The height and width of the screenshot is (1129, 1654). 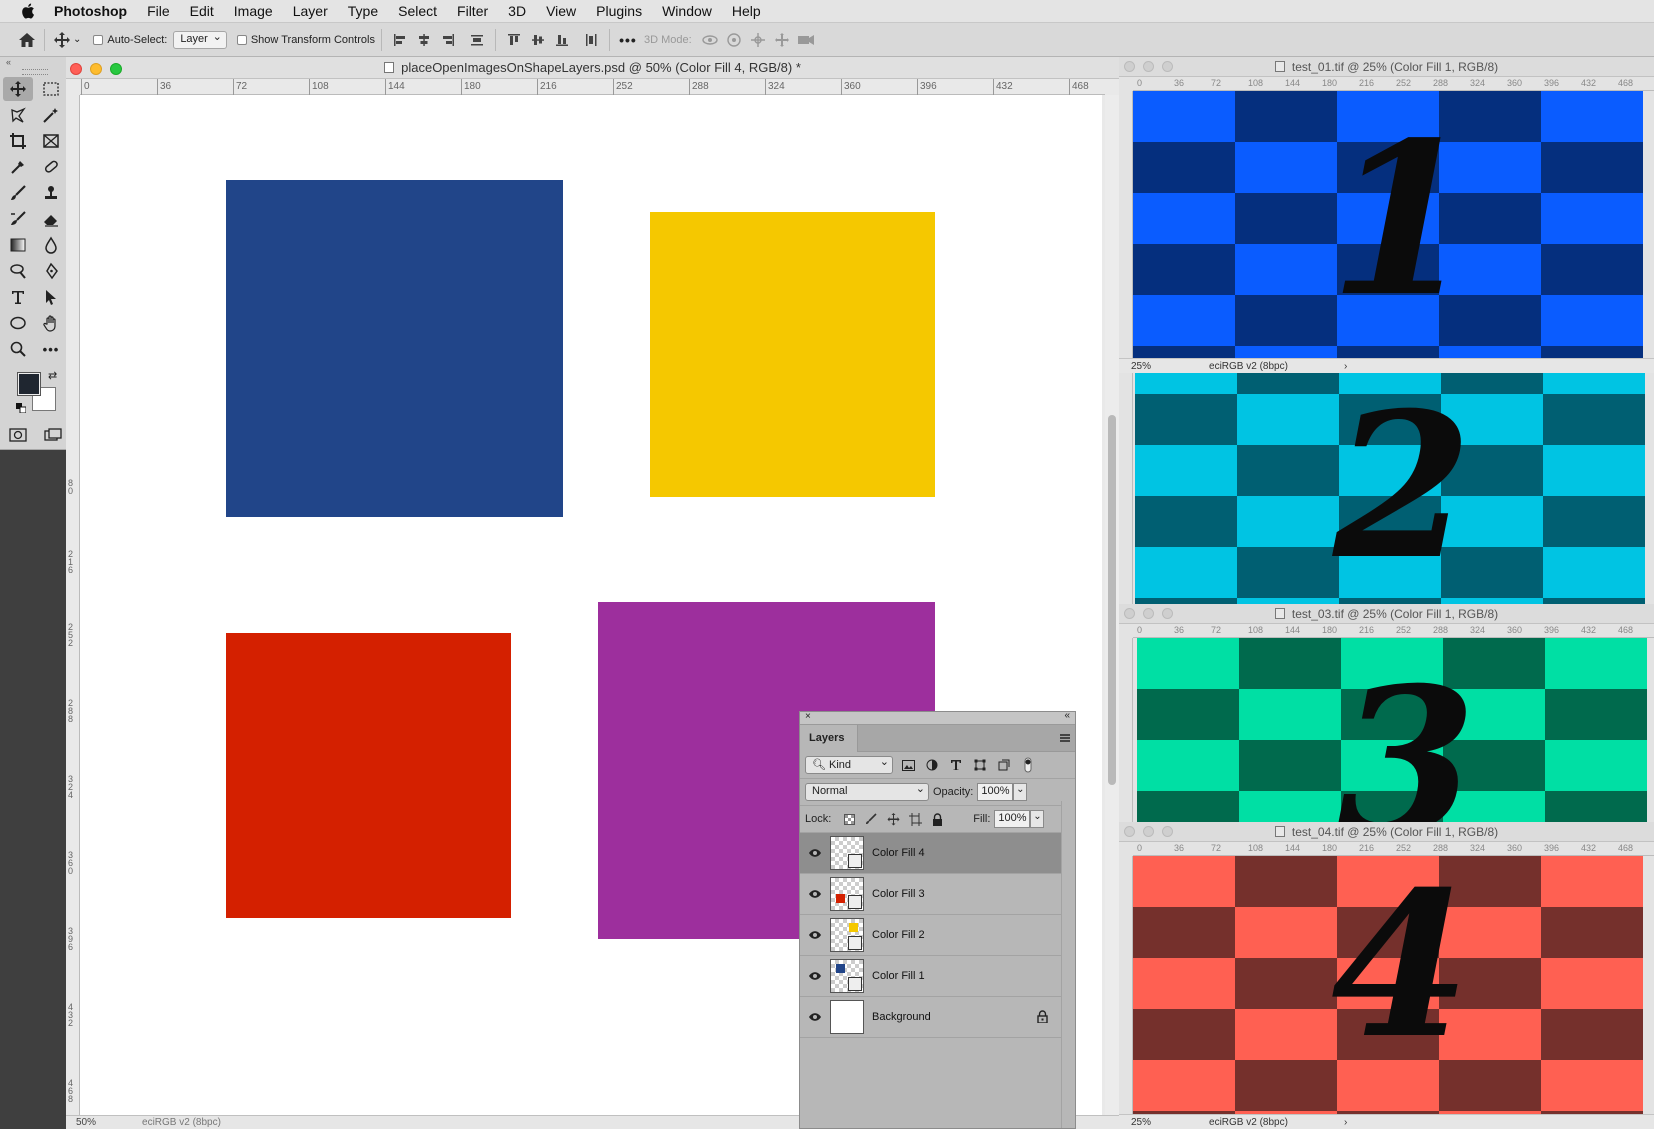 I want to click on filter-kind-select: 🔍︎ Kind, so click(x=849, y=764).